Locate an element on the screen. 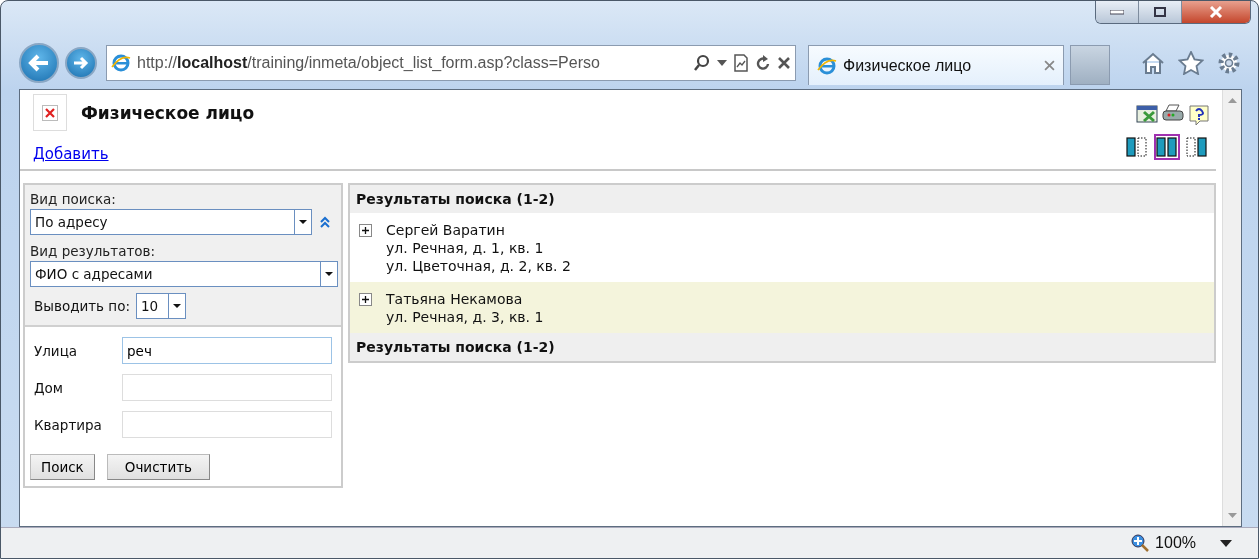 This screenshot has width=1259, height=559. back-arrow-icon is located at coordinates (39, 63).